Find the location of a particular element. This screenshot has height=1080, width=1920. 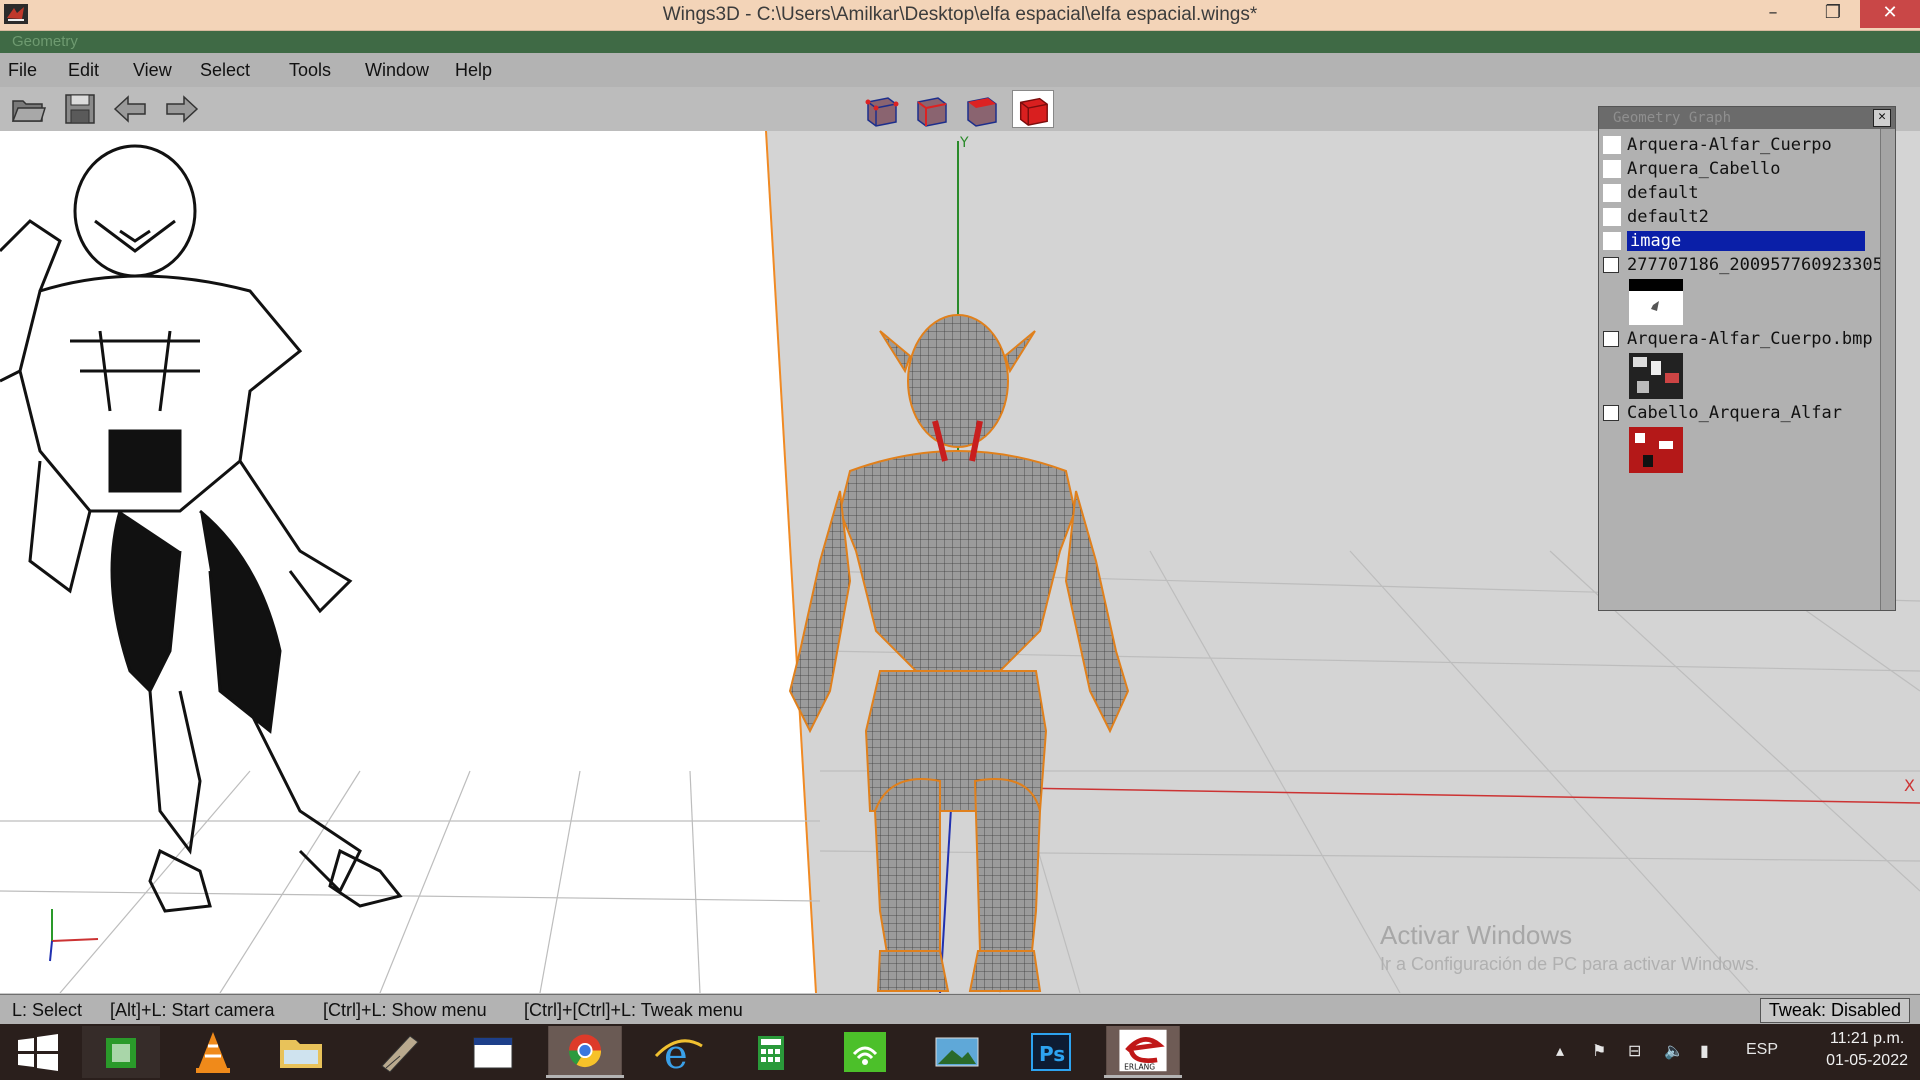

menu-window: Window is located at coordinates (397, 70).